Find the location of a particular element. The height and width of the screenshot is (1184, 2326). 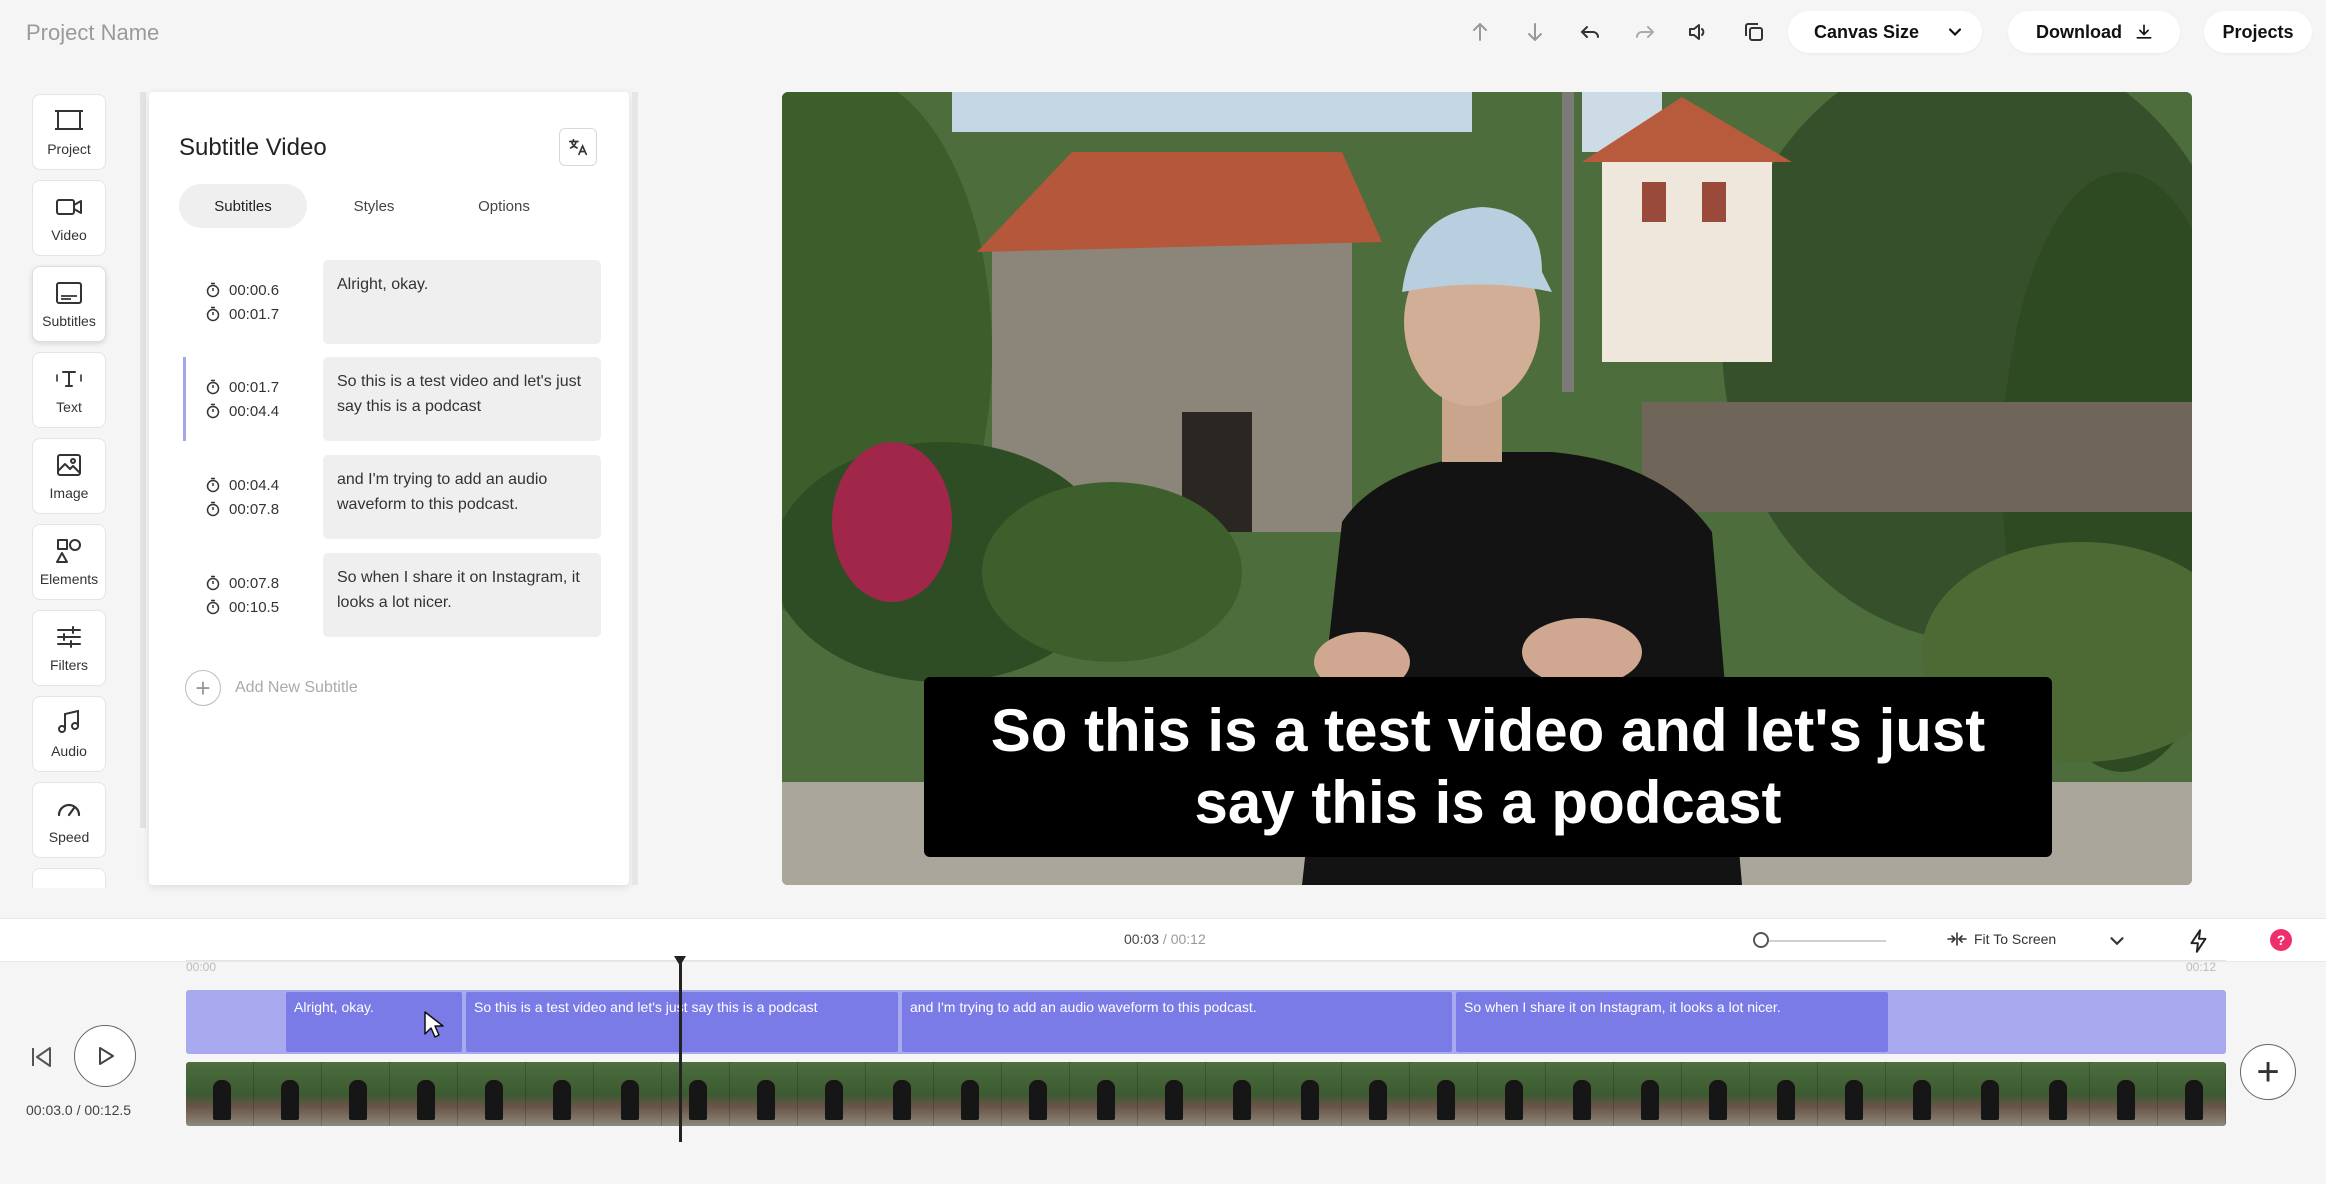

panel-divider is located at coordinates (143, 460).